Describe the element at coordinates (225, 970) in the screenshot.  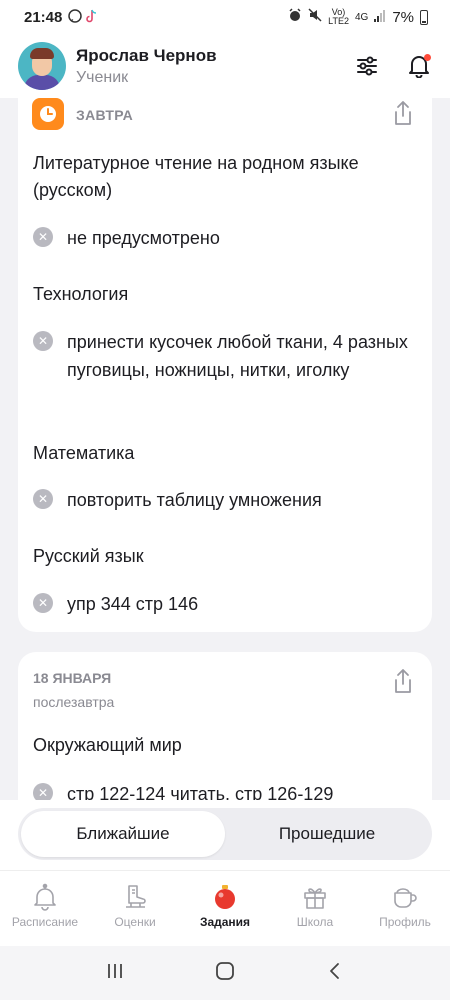
I see `home-icon` at that location.